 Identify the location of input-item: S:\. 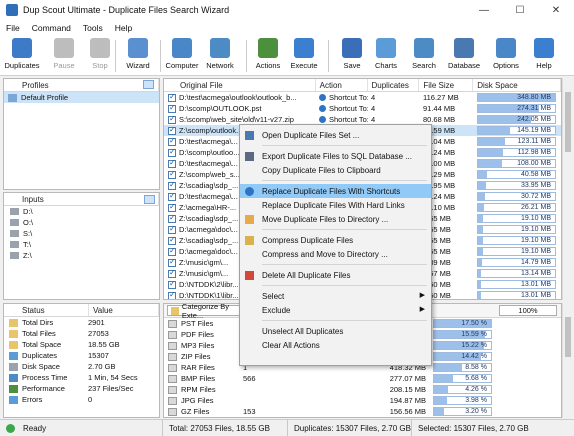
(81, 233).